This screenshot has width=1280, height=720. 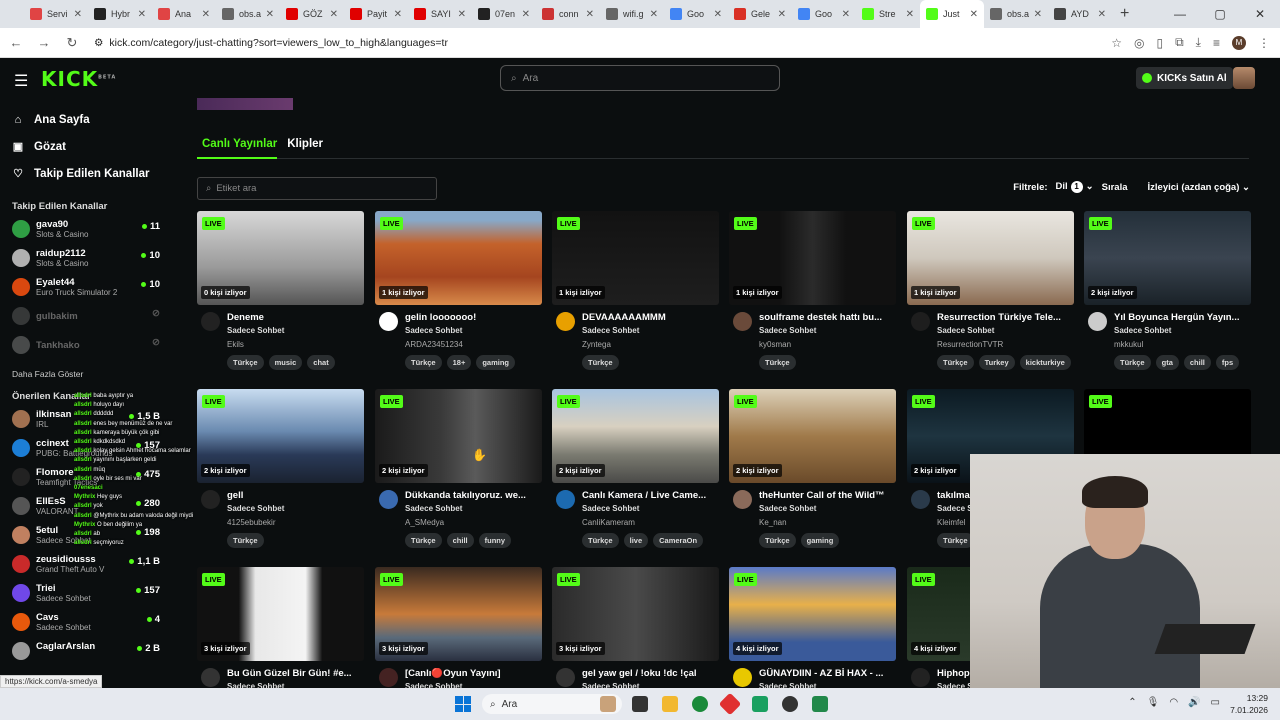 I want to click on new-tab-button: +, so click(x=1124, y=14).